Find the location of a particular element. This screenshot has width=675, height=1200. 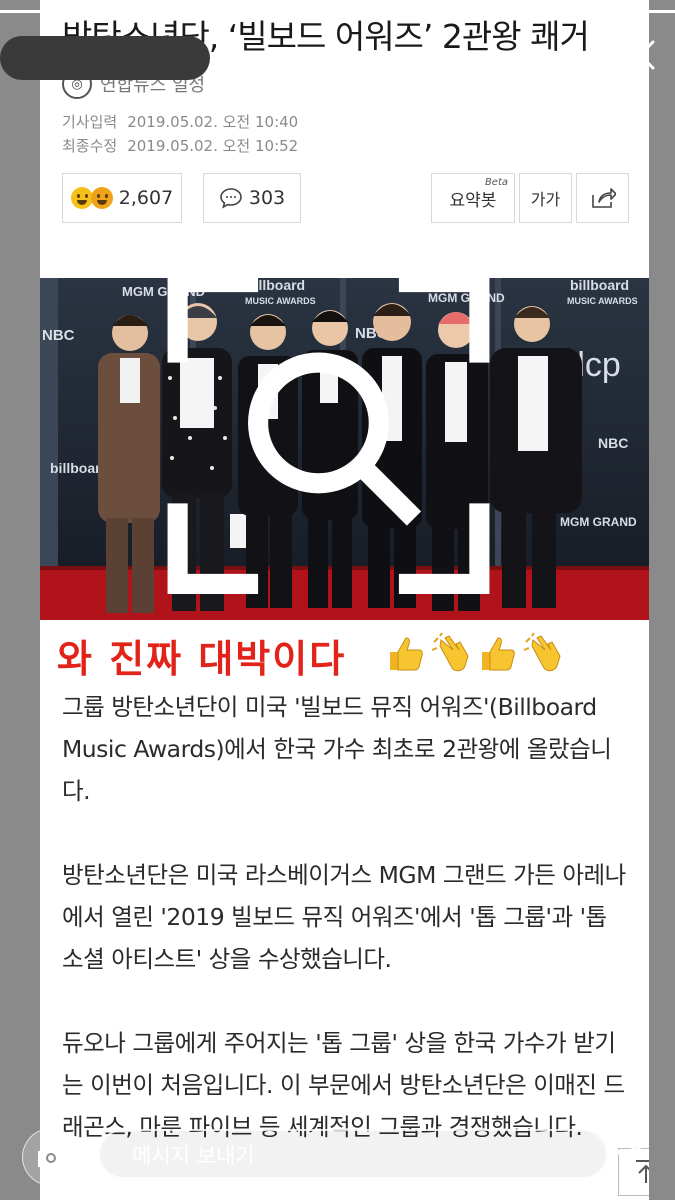

input-time-row: 기사입력 2019.05.02. 오전 10:40 is located at coordinates (185, 122).